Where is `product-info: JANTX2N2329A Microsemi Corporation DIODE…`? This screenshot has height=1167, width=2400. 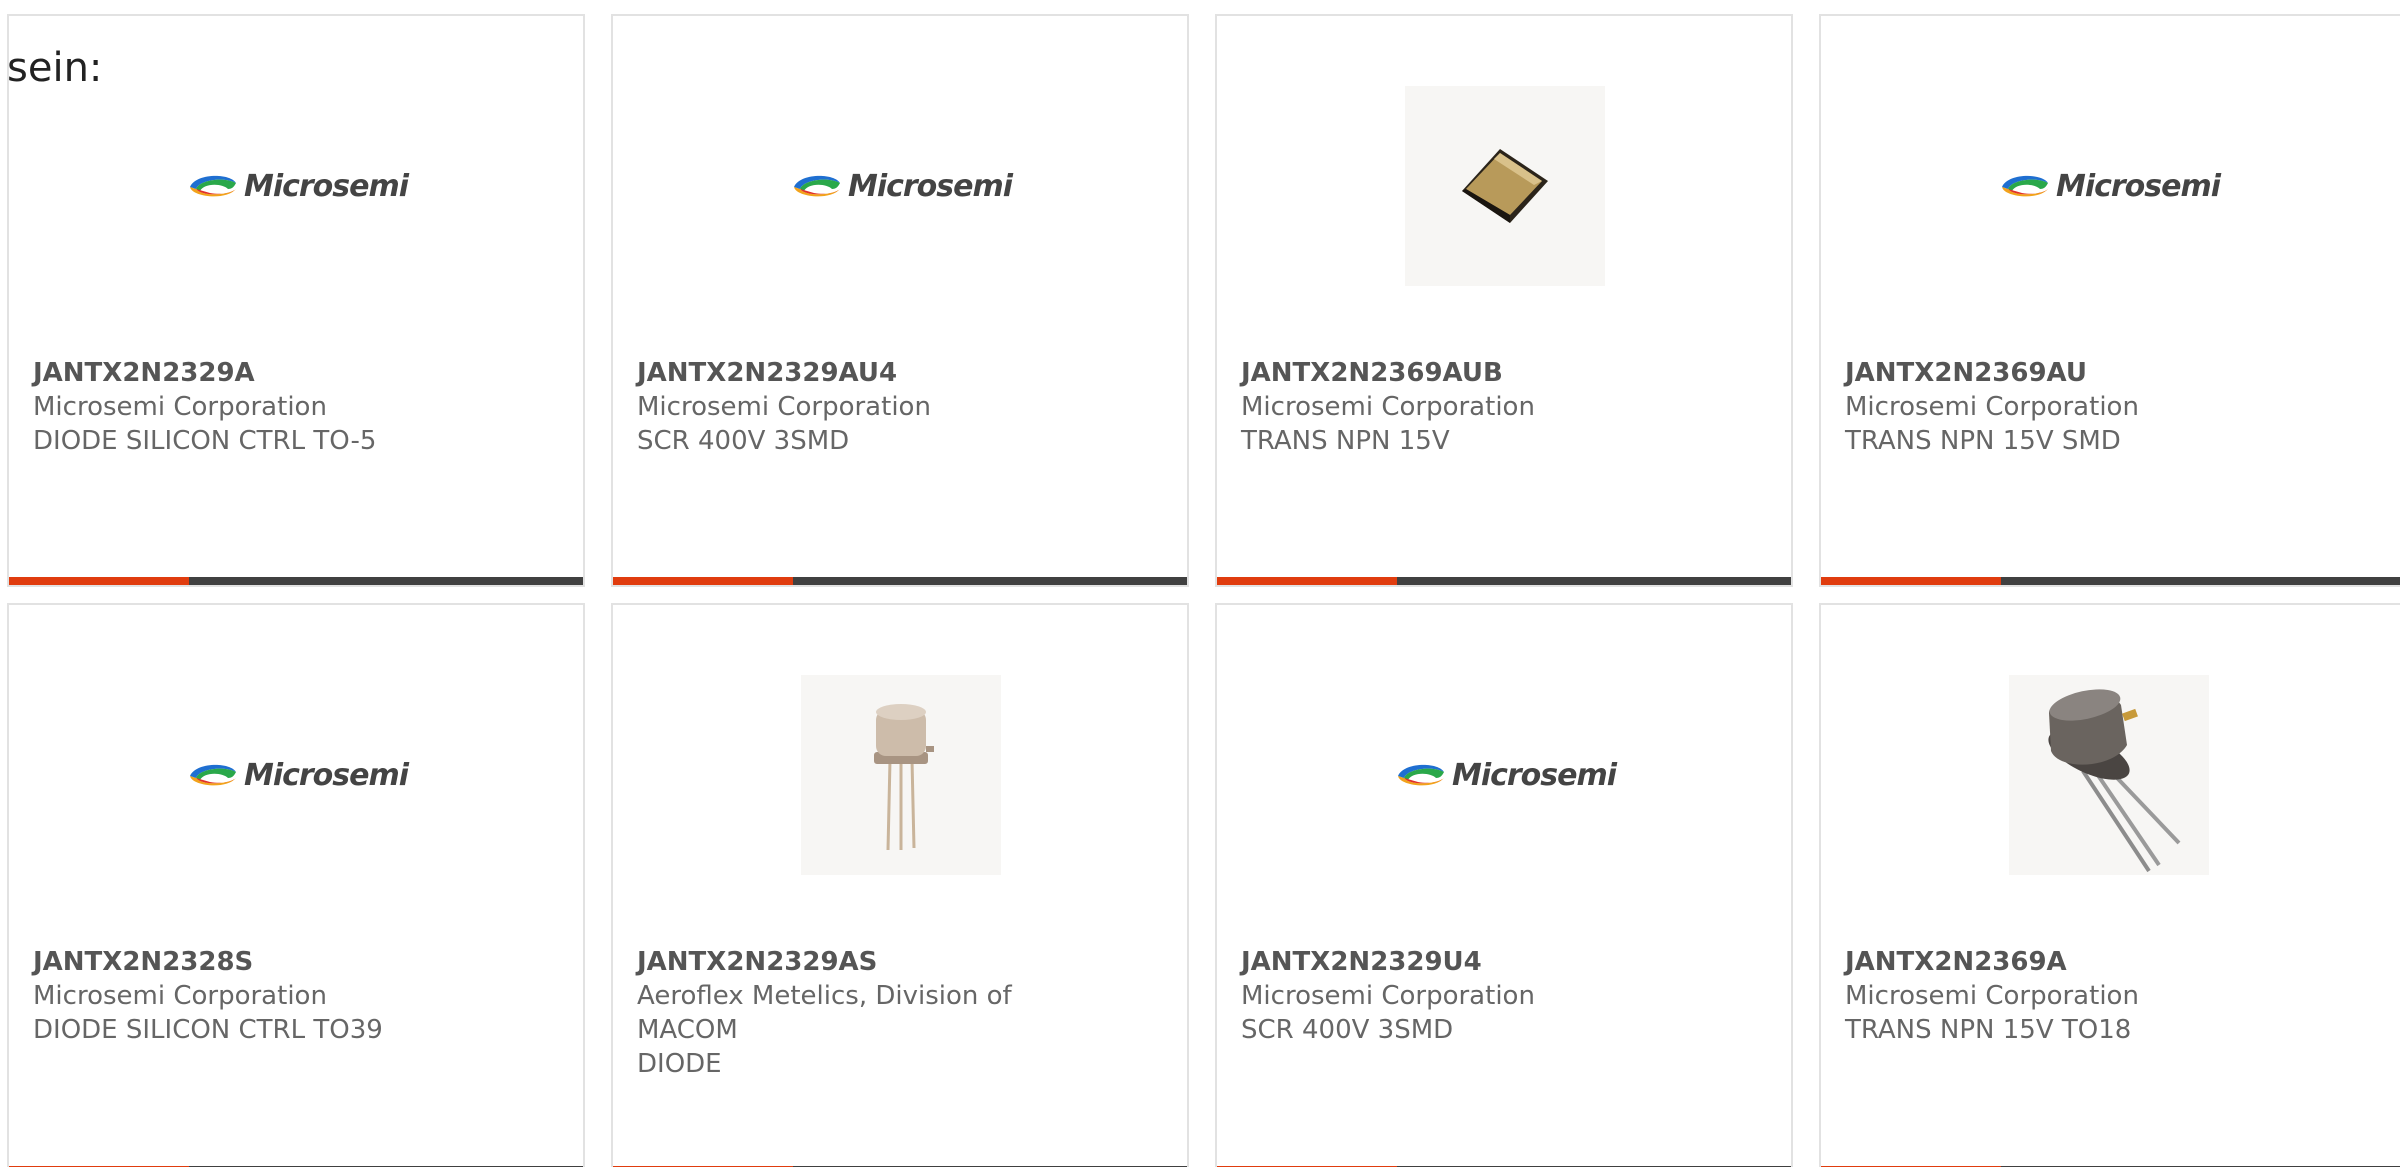 product-info: JANTX2N2329A Microsemi Corporation DIODE… is located at coordinates (273, 407).